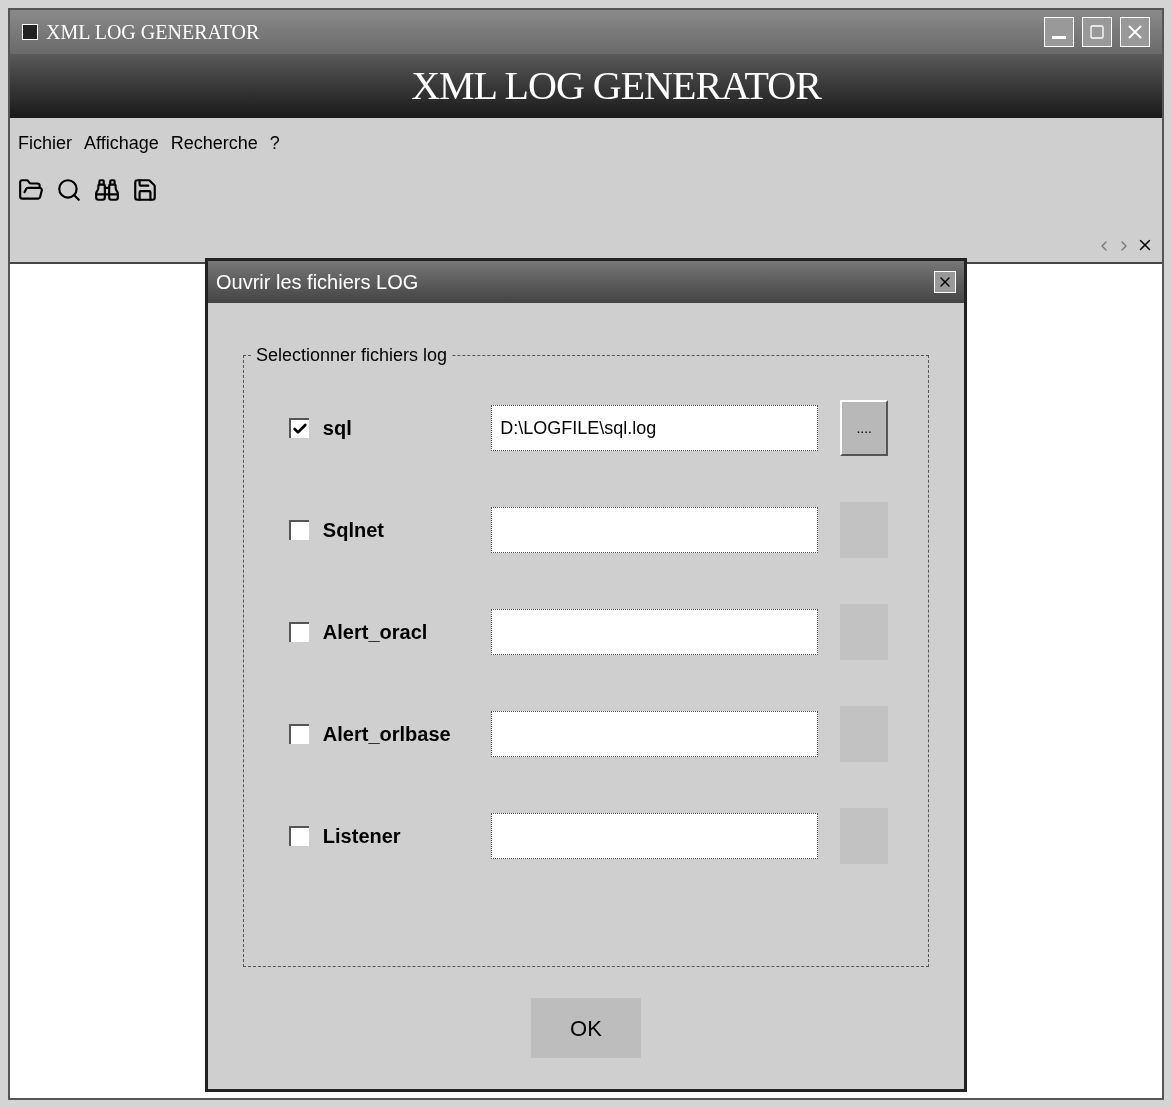 This screenshot has height=1108, width=1172. Describe the element at coordinates (337, 428) in the screenshot. I see `file-label: sql` at that location.